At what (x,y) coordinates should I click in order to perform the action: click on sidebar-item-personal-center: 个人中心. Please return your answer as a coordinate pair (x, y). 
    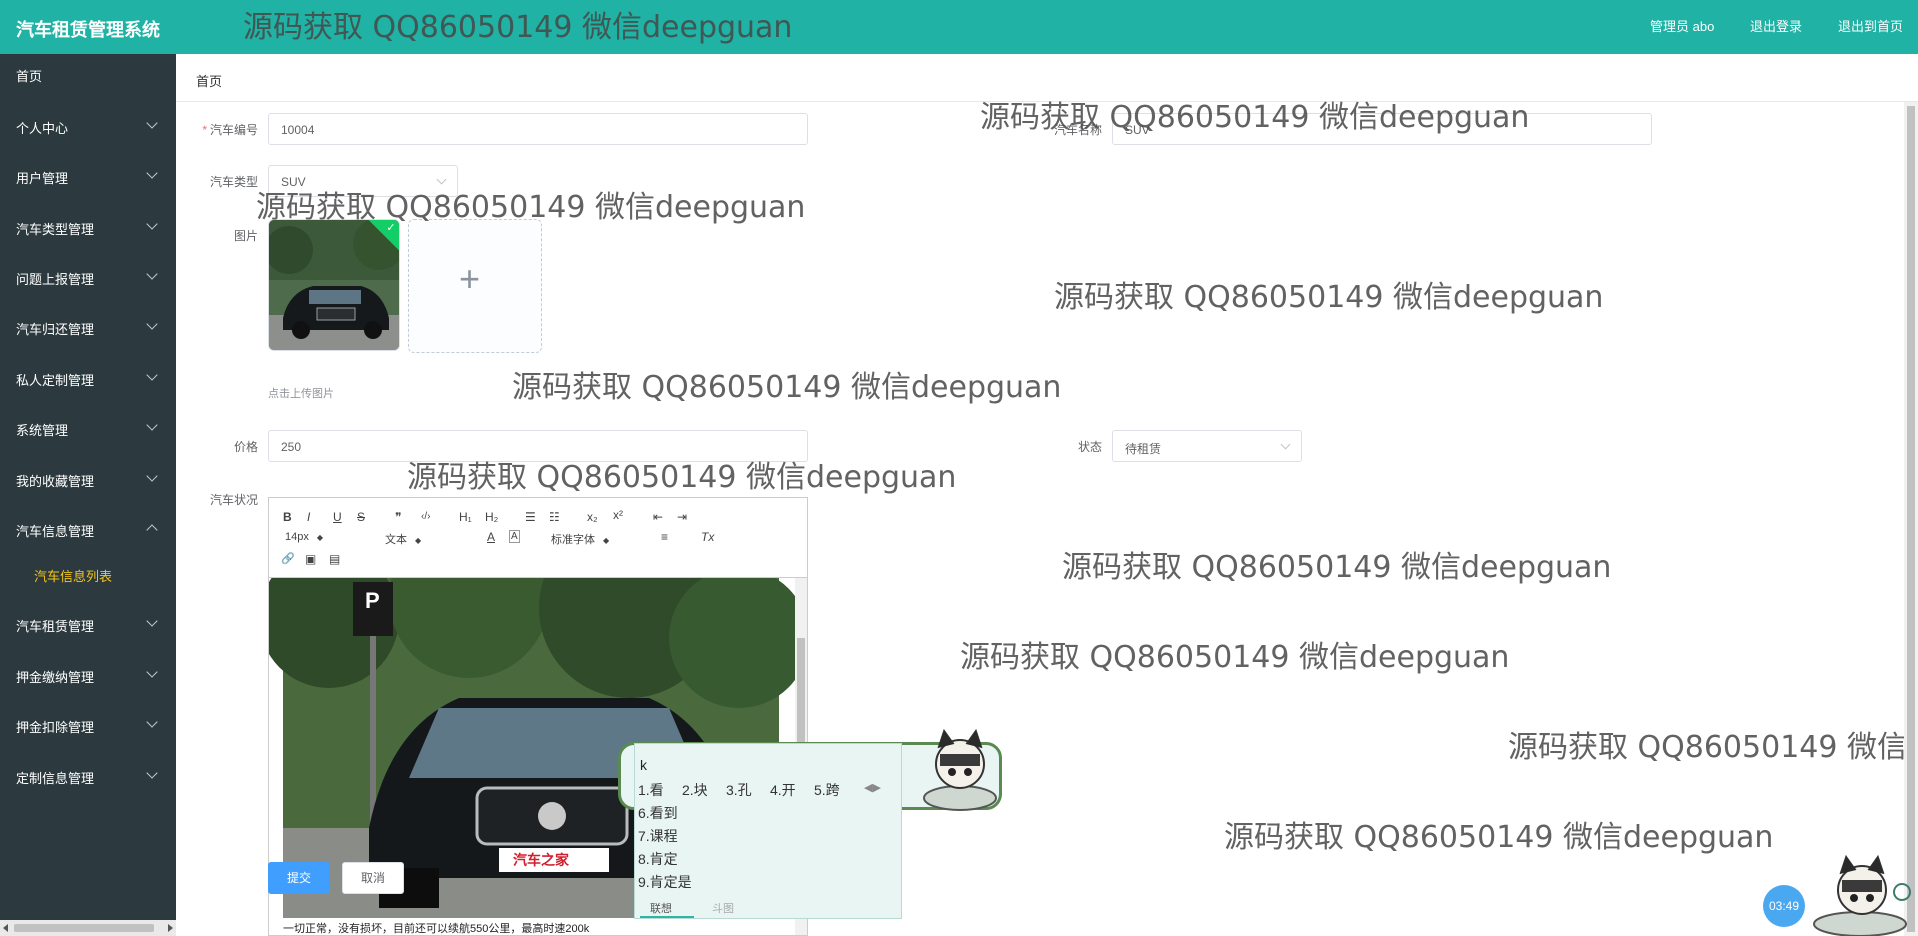
    Looking at the image, I should click on (88, 126).